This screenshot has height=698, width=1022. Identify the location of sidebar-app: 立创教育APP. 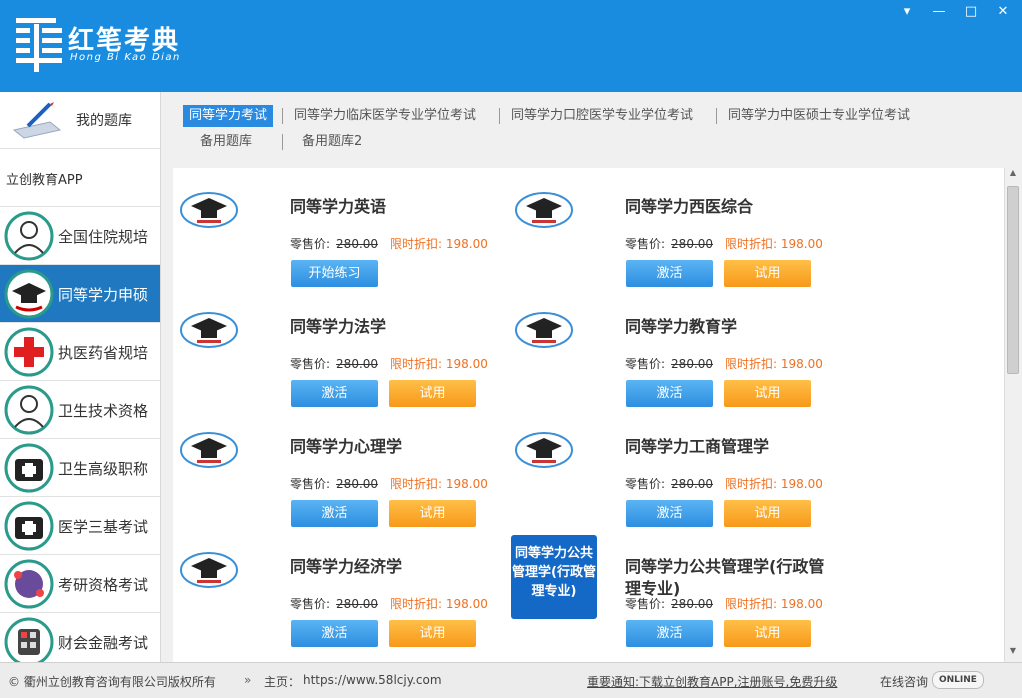
(80, 178).